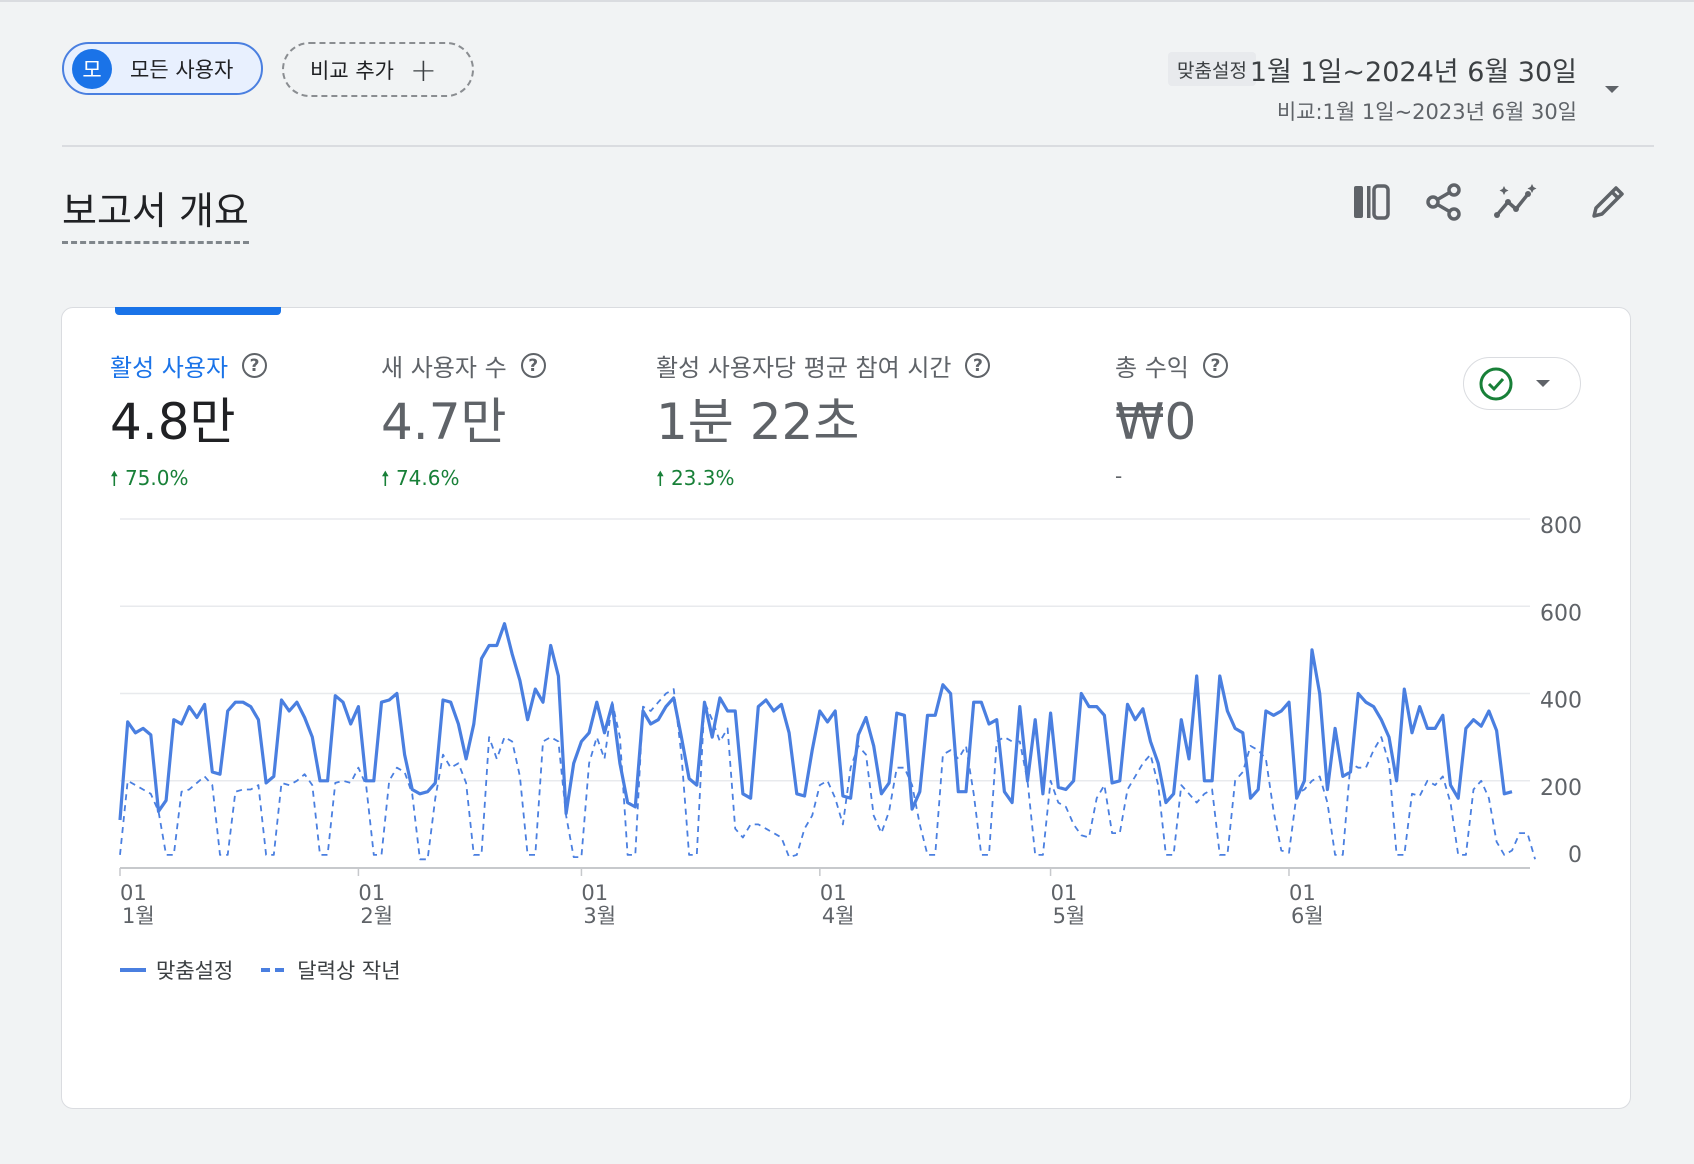  I want to click on y-tick-label: 600, so click(1561, 613).